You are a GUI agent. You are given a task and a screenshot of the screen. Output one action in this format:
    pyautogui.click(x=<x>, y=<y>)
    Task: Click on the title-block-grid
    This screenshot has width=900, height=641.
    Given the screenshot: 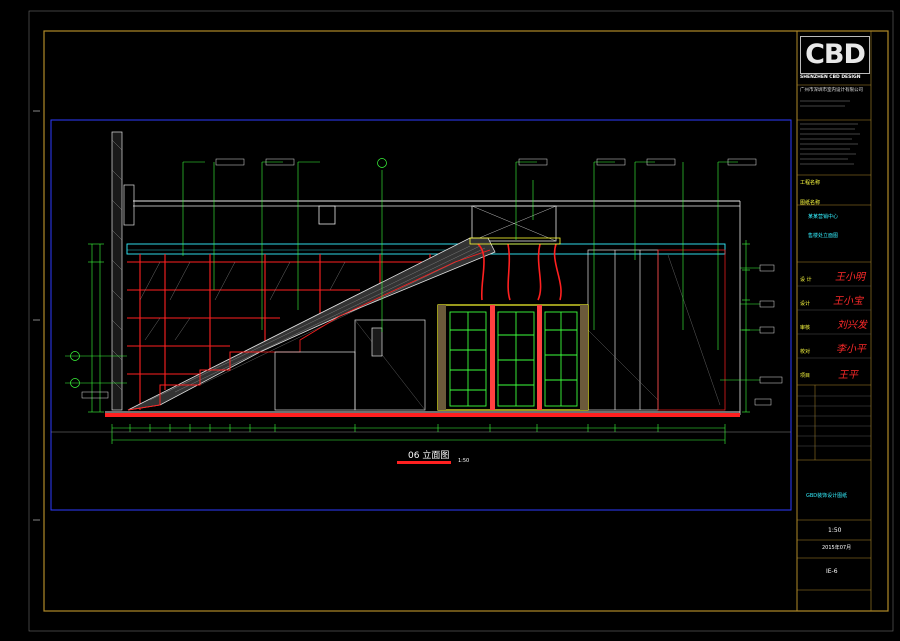 What is the action you would take?
    pyautogui.click(x=834, y=337)
    